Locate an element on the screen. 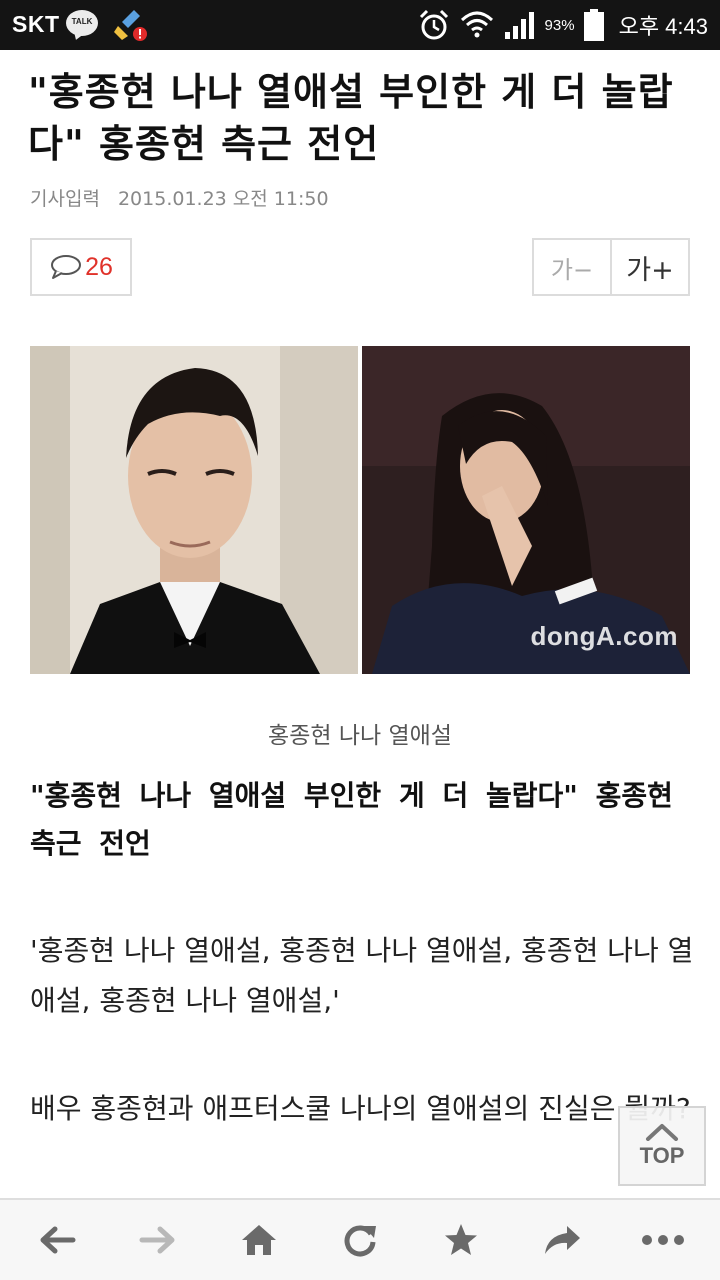 Image resolution: width=720 pixels, height=1280 pixels. carrier-label: SKT is located at coordinates (36, 24).